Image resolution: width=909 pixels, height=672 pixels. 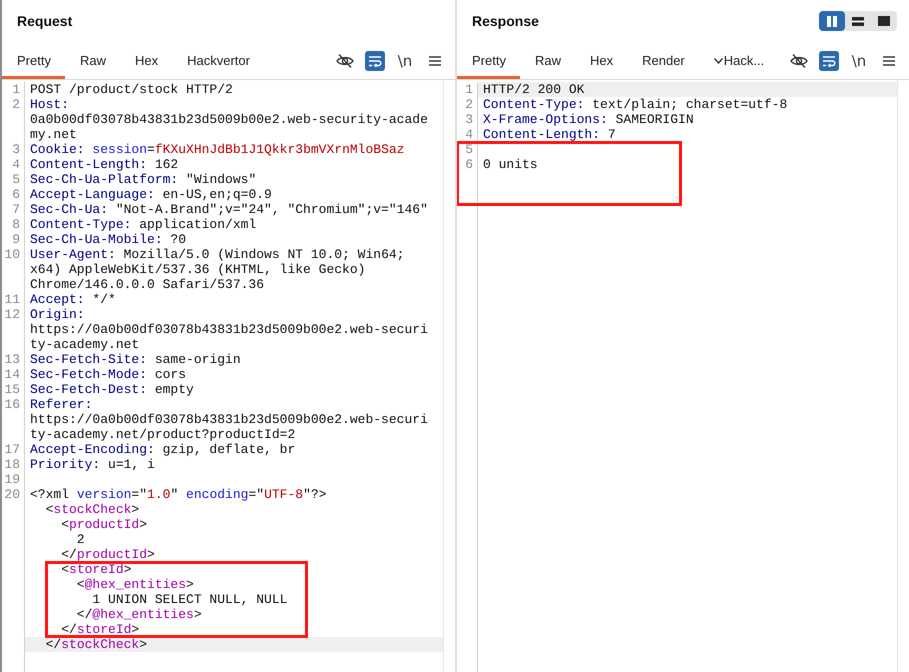 I want to click on line-number: 13, so click(x=12, y=359).